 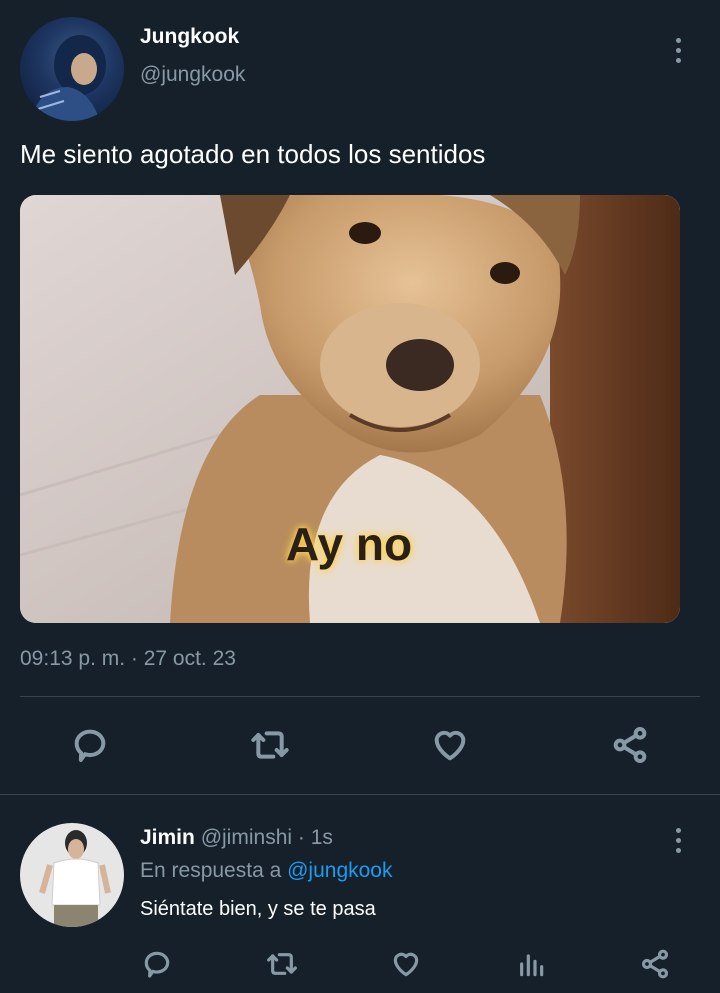 I want to click on avatar-hoodie-figure, so click(x=68, y=78).